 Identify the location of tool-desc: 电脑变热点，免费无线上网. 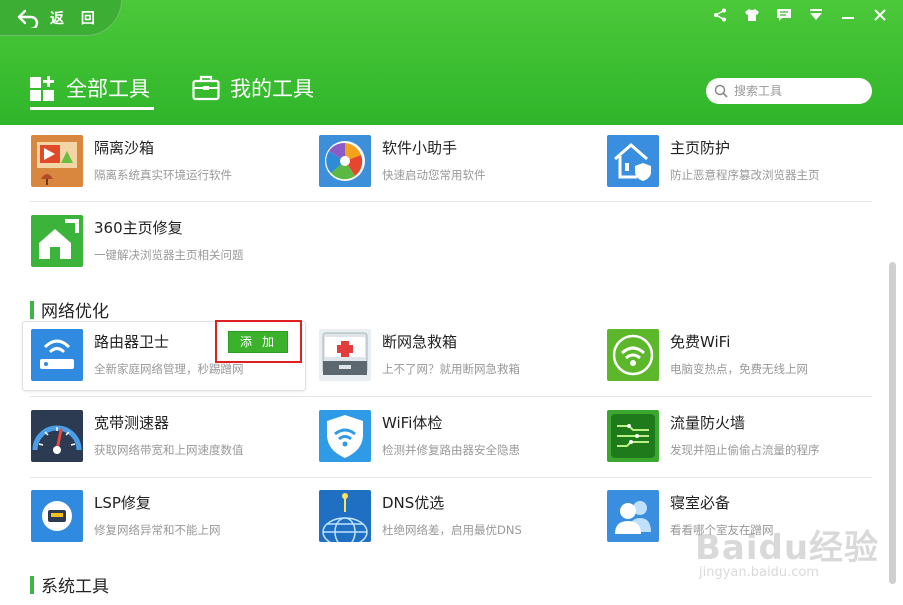
(739, 369).